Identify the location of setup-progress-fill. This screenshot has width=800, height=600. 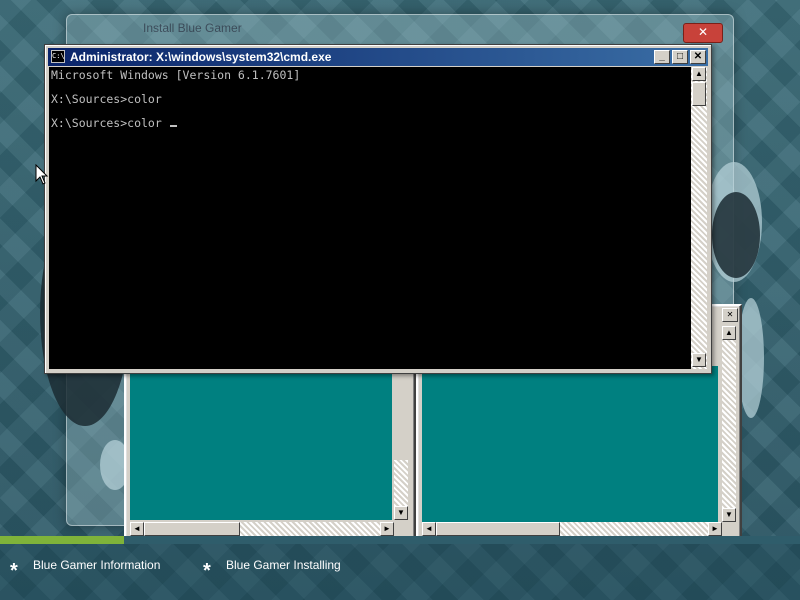
(62, 540).